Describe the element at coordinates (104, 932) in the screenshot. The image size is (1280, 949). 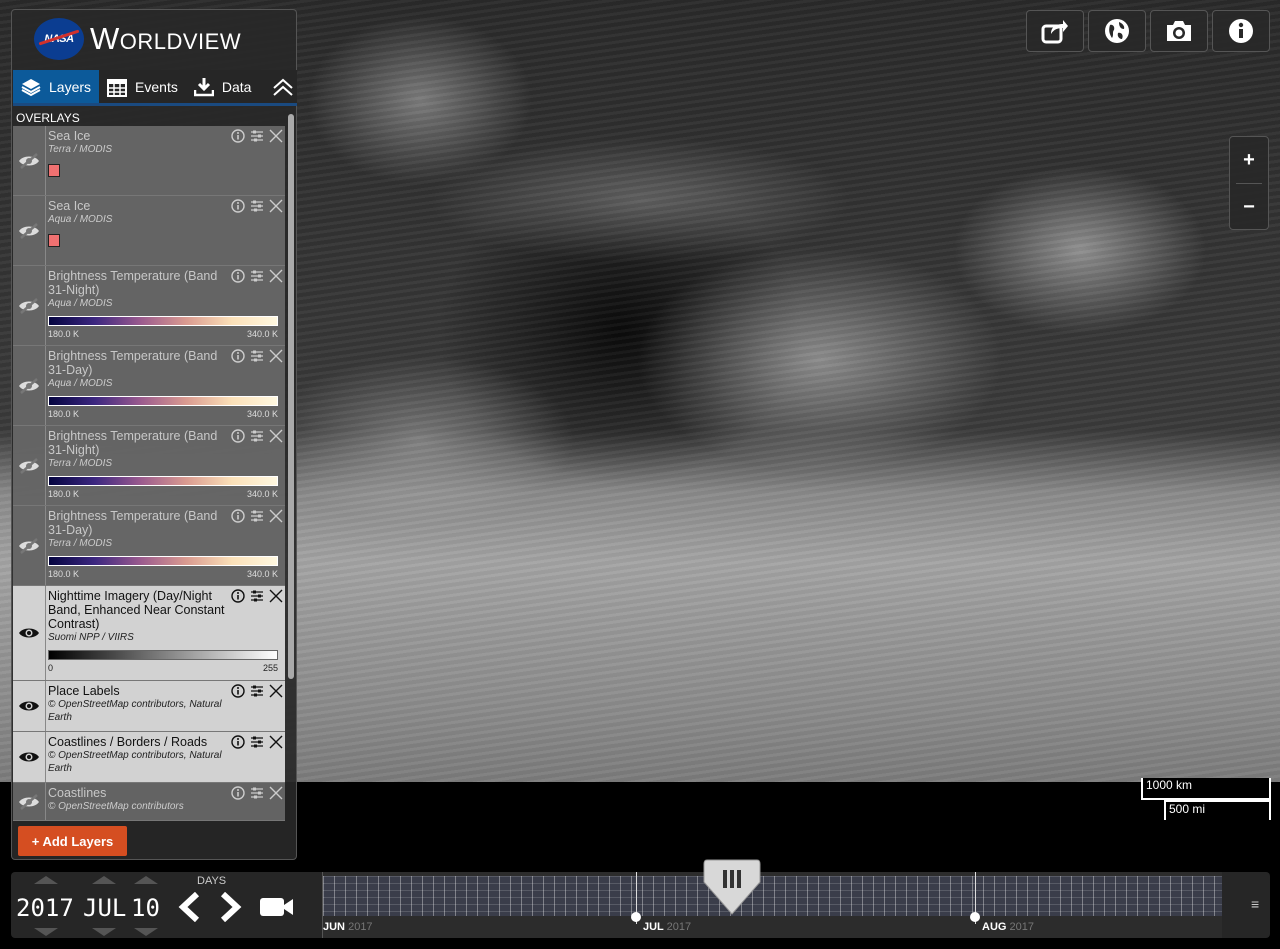
I see `month-down-arrow` at that location.